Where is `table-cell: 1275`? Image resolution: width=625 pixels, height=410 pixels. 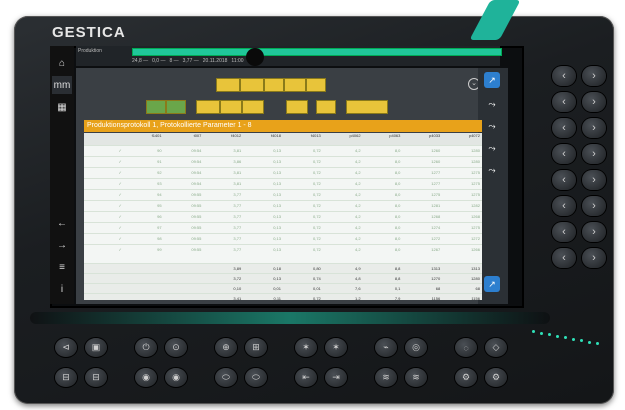
table-cell: 1275 is located at coordinates (475, 183).